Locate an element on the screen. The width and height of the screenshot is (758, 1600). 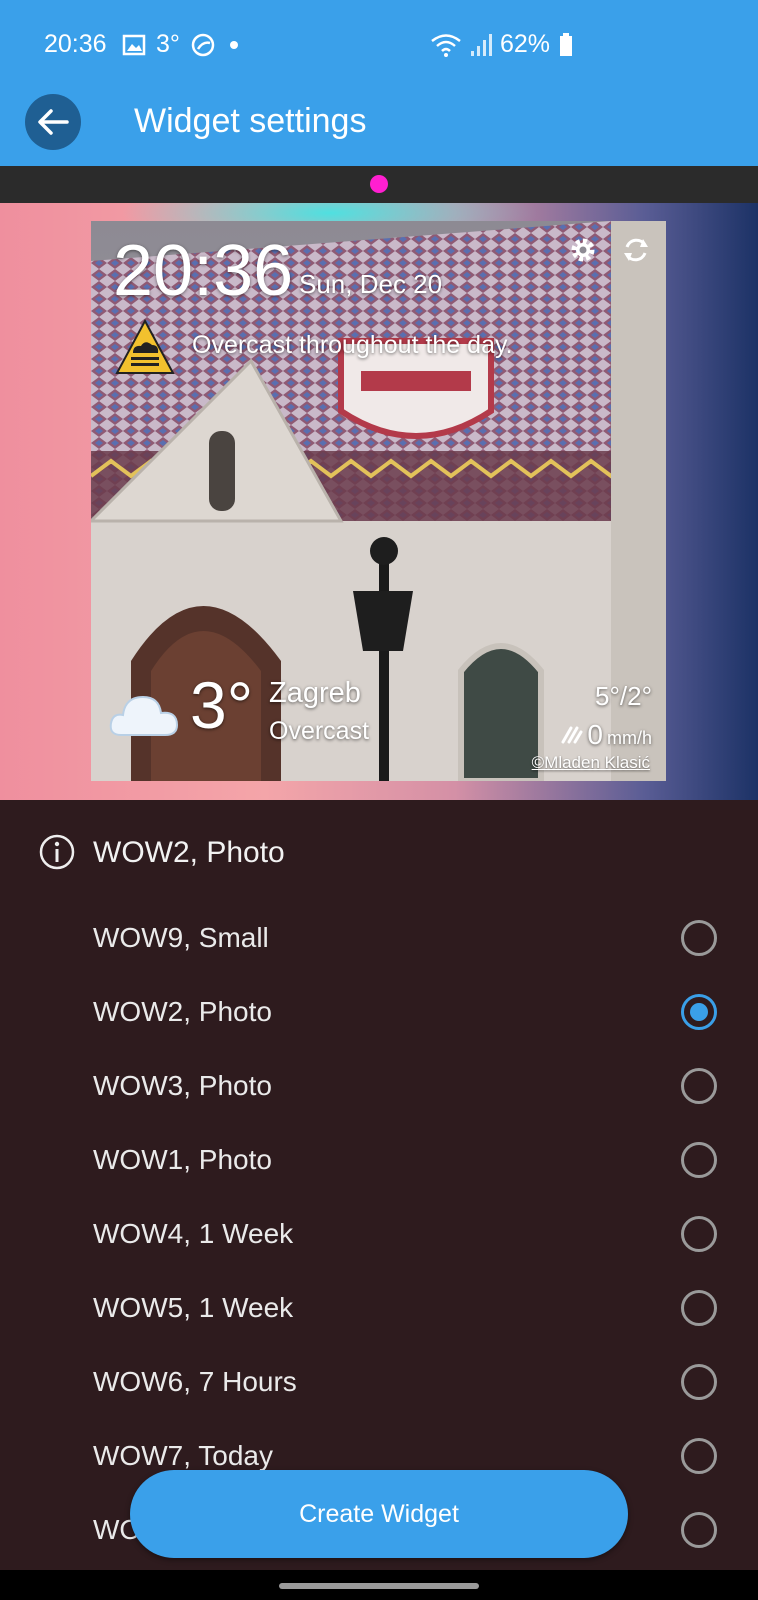
hi-lo-temperature: 5°/2° is located at coordinates (623, 696).